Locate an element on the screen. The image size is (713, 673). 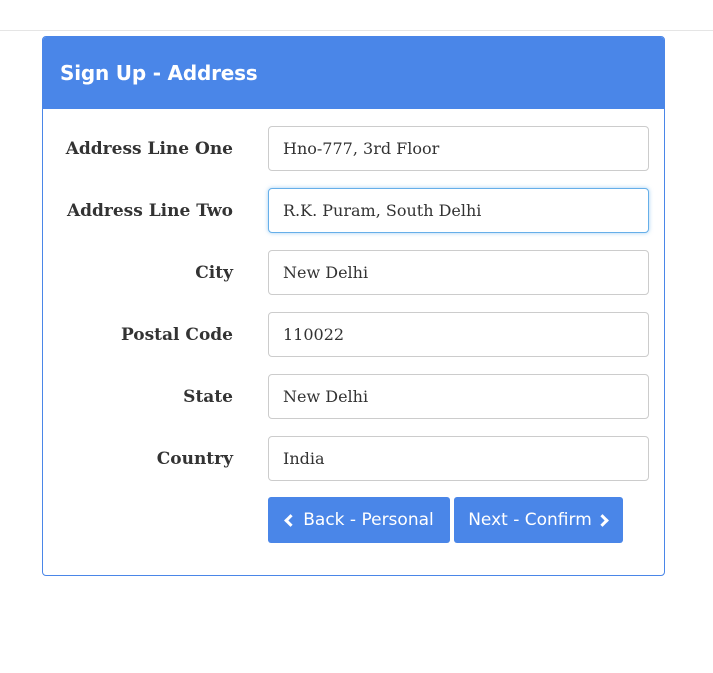
country-input is located at coordinates (458, 458).